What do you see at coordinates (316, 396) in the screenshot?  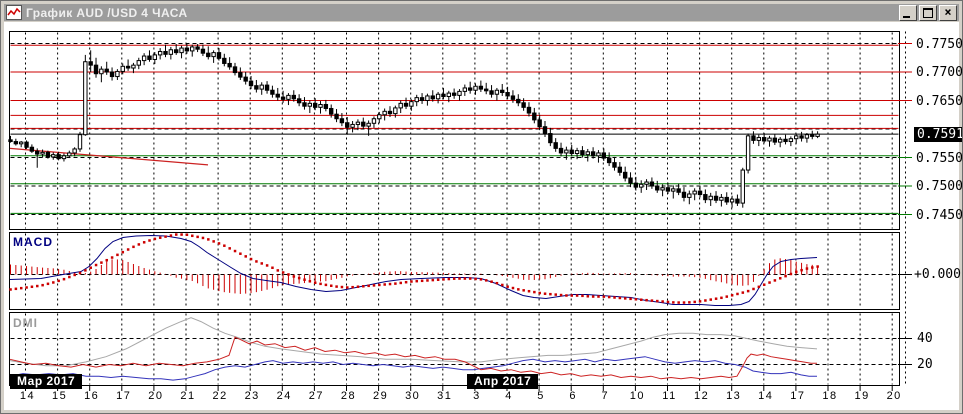 I see `date-axis-label: 27` at bounding box center [316, 396].